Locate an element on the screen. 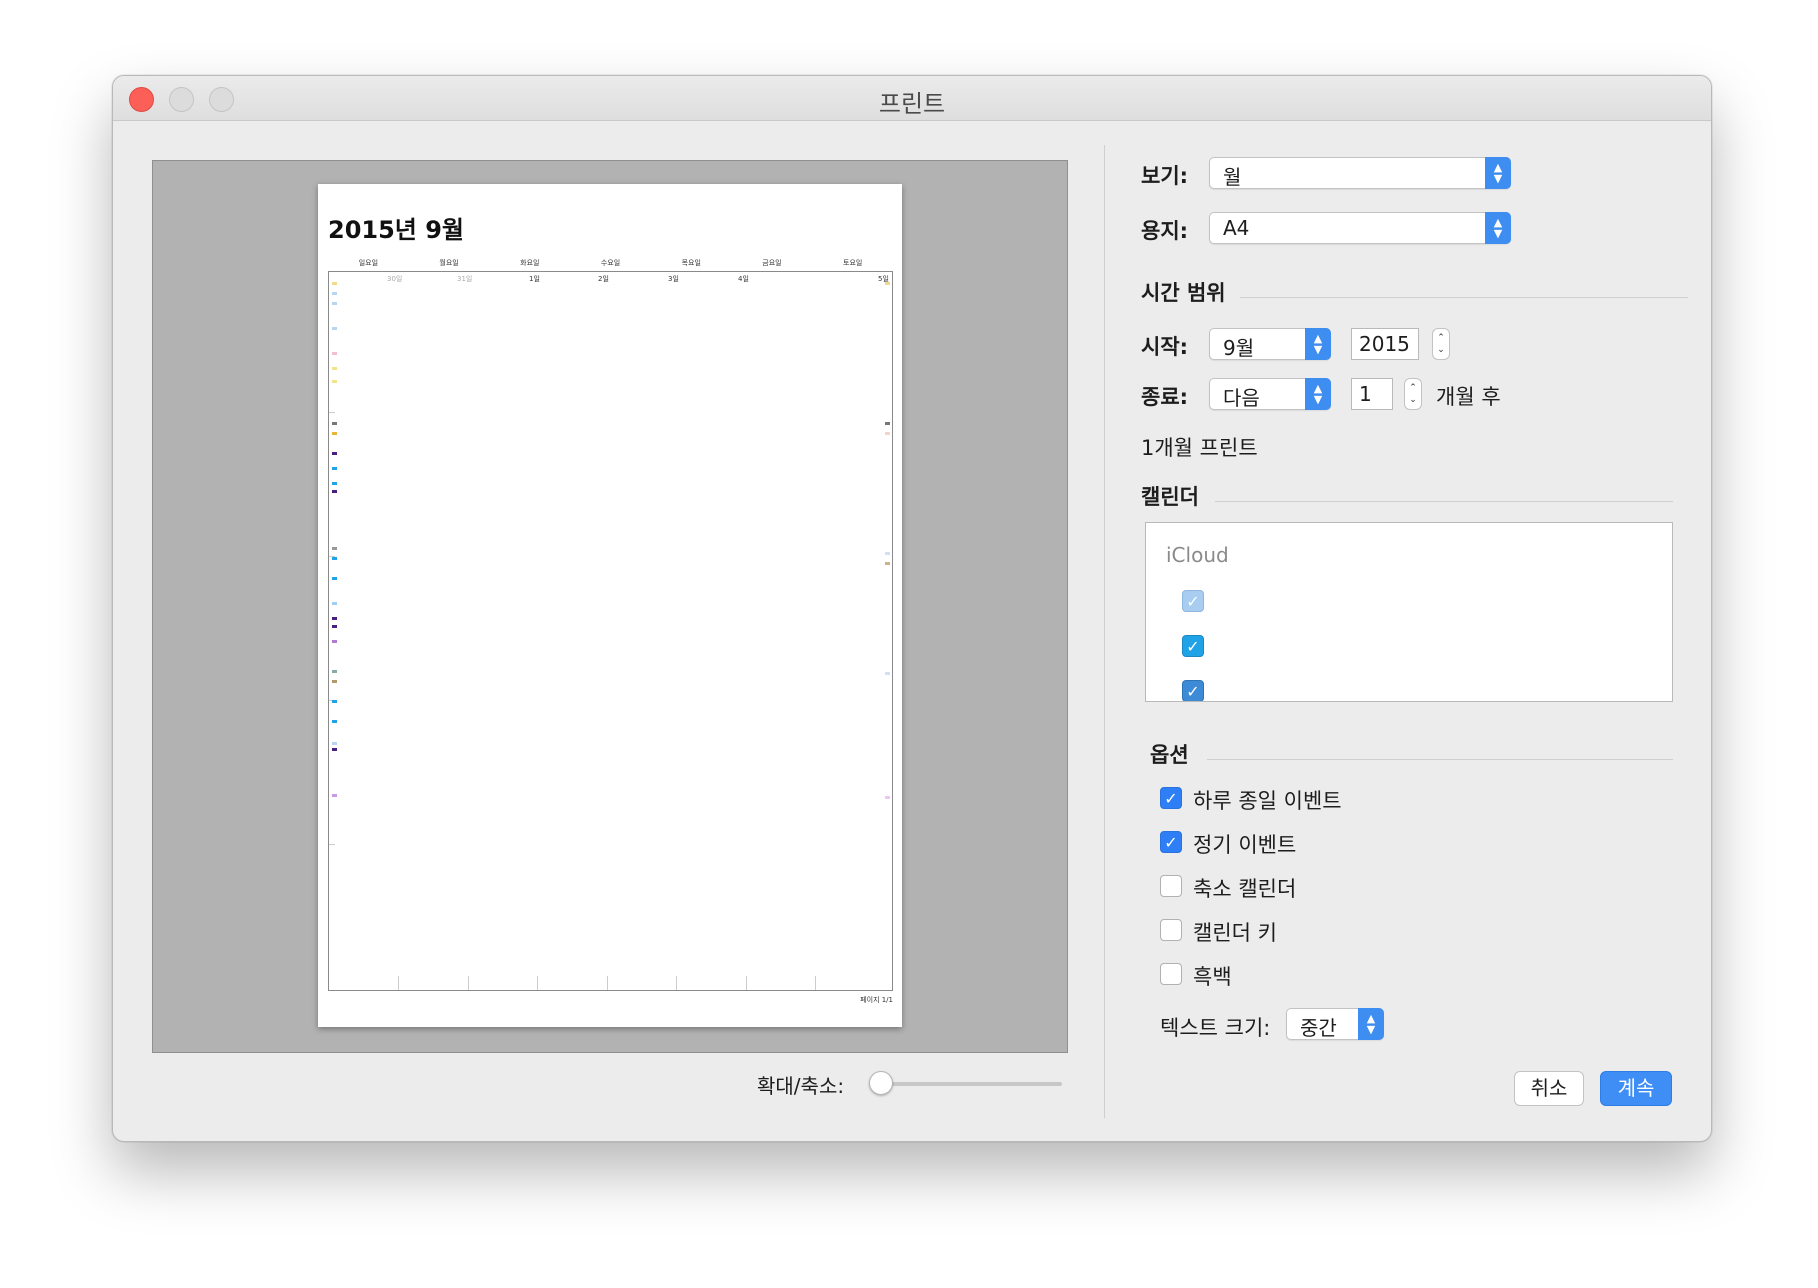 The height and width of the screenshot is (1288, 1818). text-size-value: 중간 is located at coordinates (1318, 1028).